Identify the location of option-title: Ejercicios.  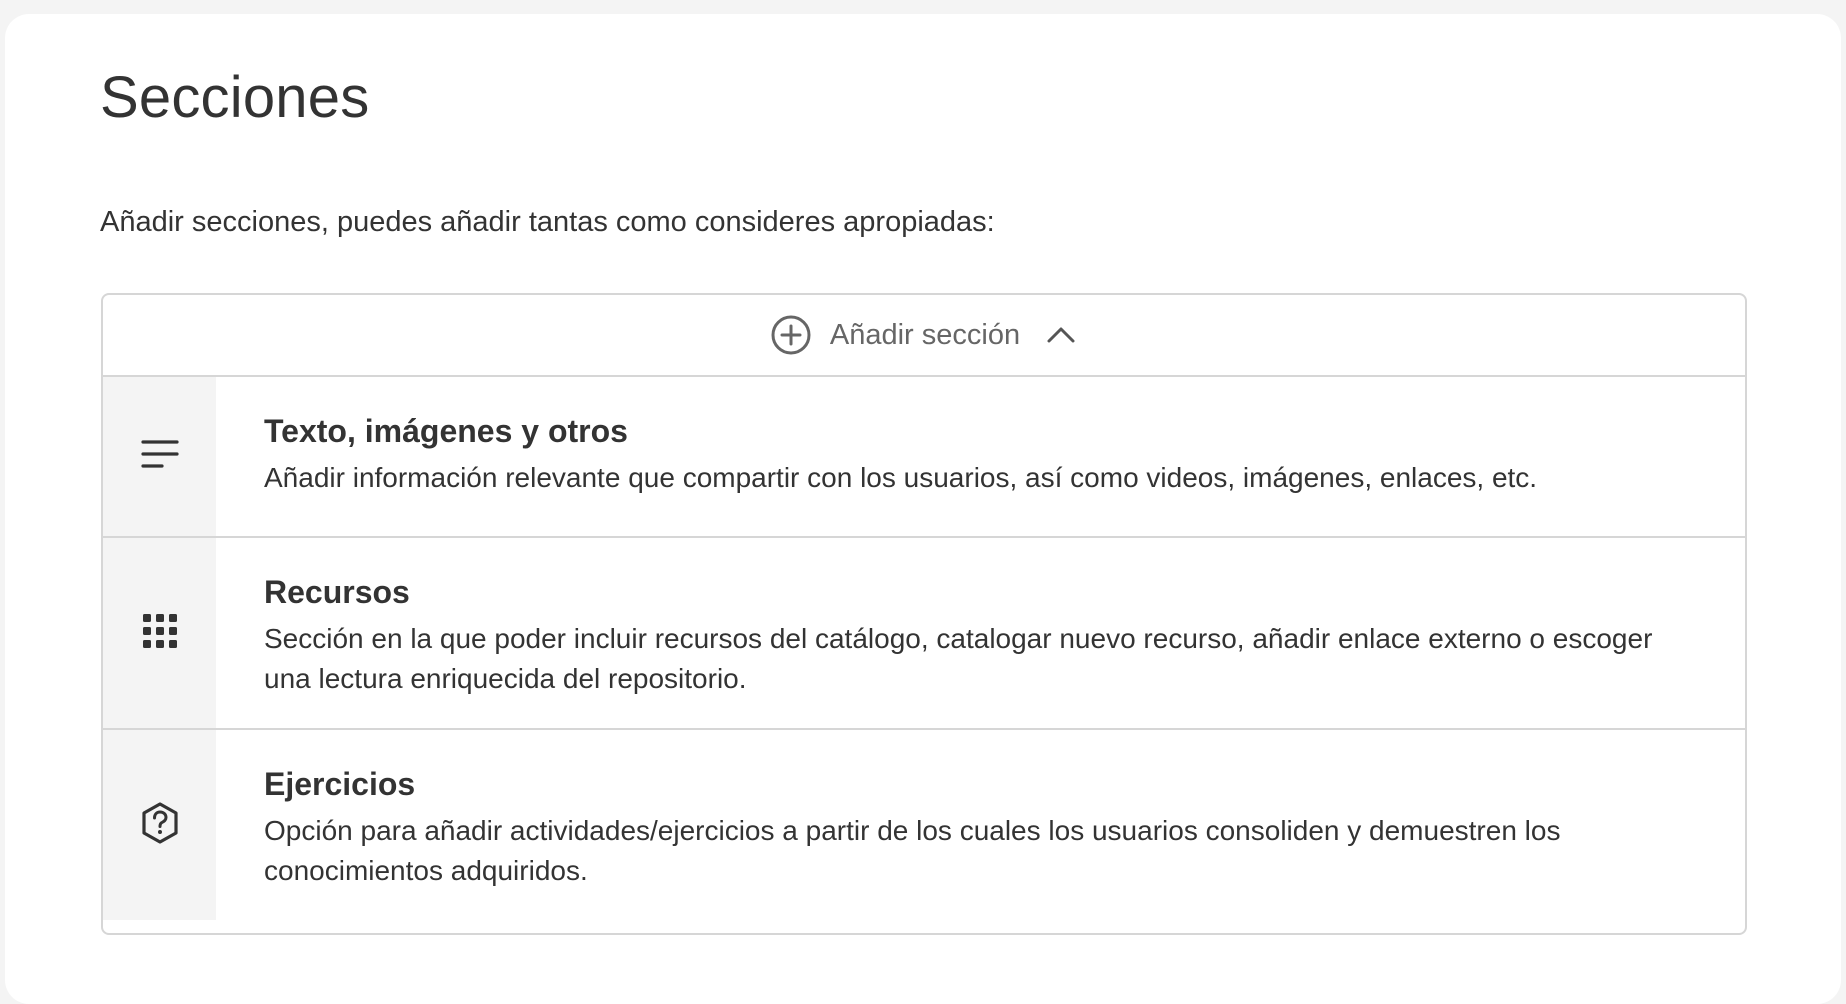
(340, 784).